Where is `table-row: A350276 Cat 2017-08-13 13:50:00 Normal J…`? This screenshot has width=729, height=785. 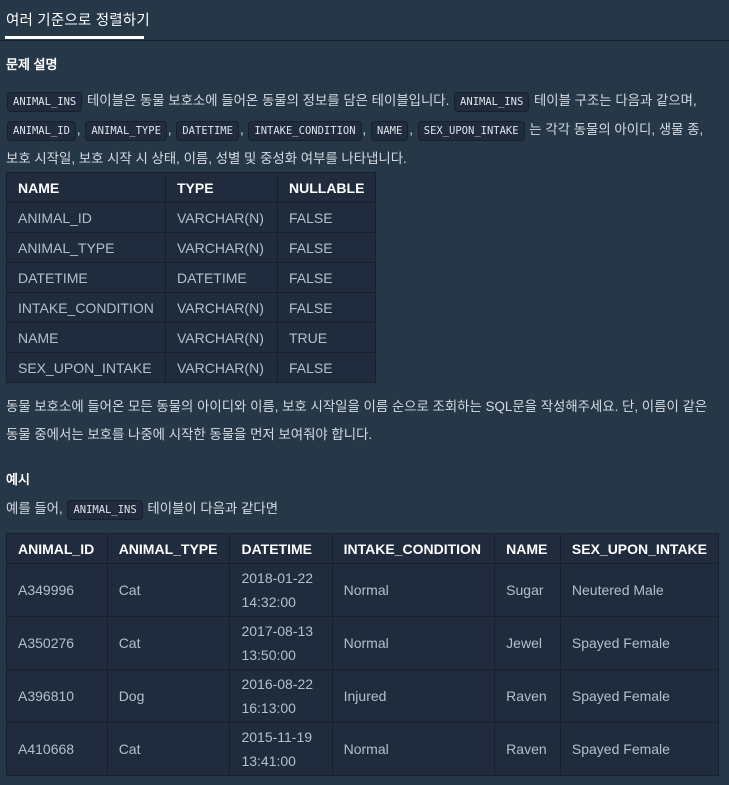 table-row: A350276 Cat 2017-08-13 13:50:00 Normal J… is located at coordinates (363, 643).